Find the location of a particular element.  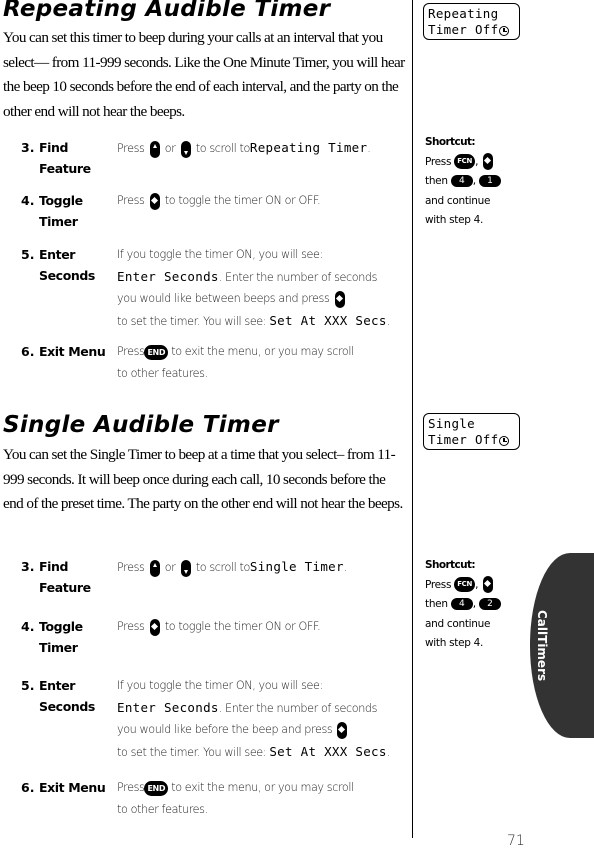

lcd-line-1: Single is located at coordinates (451, 423).